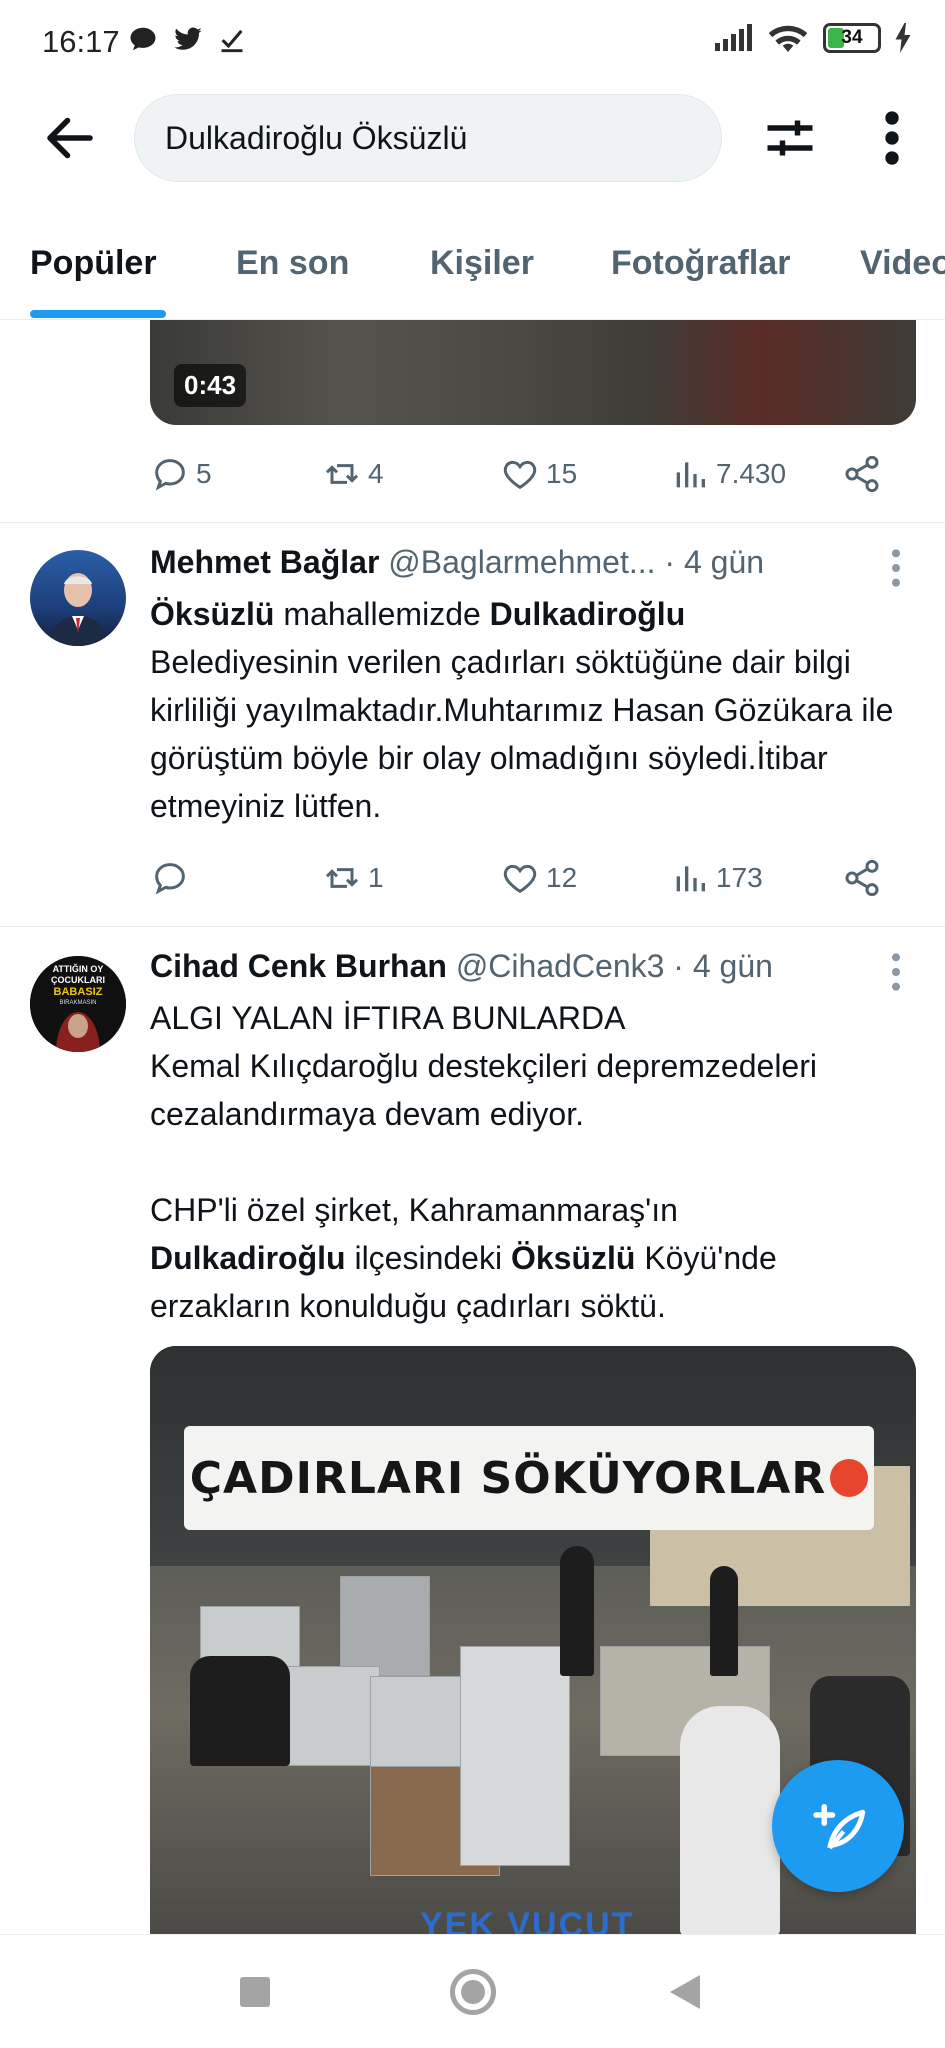  I want to click on author-name: Cihad Cenk Burhan, so click(298, 966).